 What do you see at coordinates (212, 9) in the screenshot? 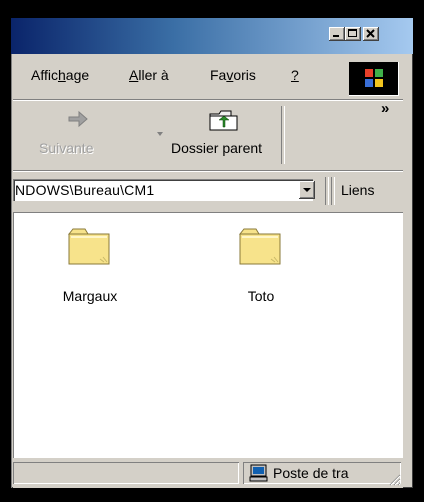
I see `screen-edge-top` at bounding box center [212, 9].